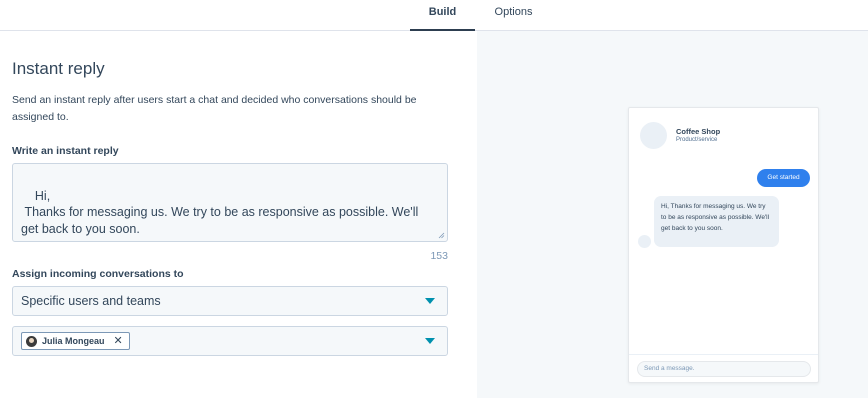 This screenshot has width=868, height=398. What do you see at coordinates (644, 241) in the screenshot?
I see `bot-avatar` at bounding box center [644, 241].